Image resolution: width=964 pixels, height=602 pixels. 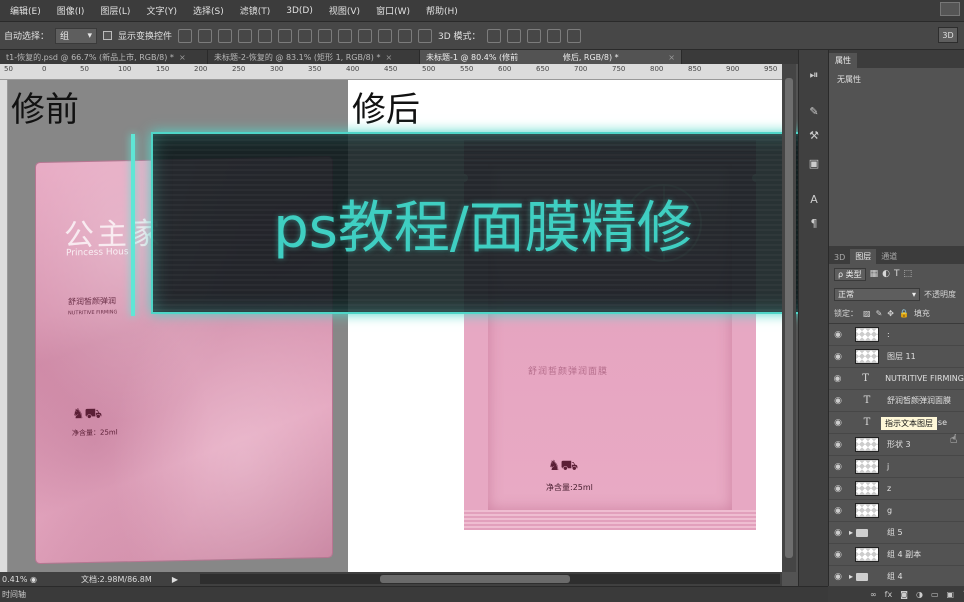 I want to click on distribute-middle-icon, so click(x=325, y=35).